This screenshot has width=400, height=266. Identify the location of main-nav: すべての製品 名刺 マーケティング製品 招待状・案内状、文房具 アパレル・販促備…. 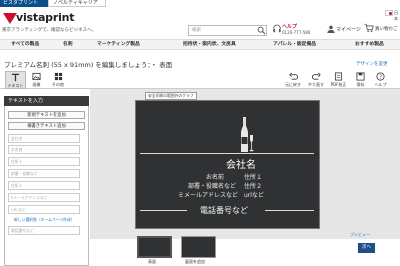
(200, 44).